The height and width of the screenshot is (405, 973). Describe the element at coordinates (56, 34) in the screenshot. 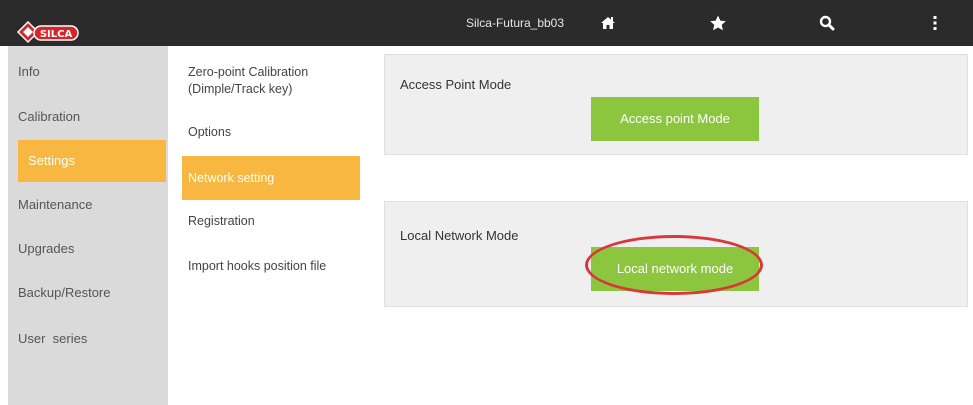

I see `logo-text: SILCA` at that location.